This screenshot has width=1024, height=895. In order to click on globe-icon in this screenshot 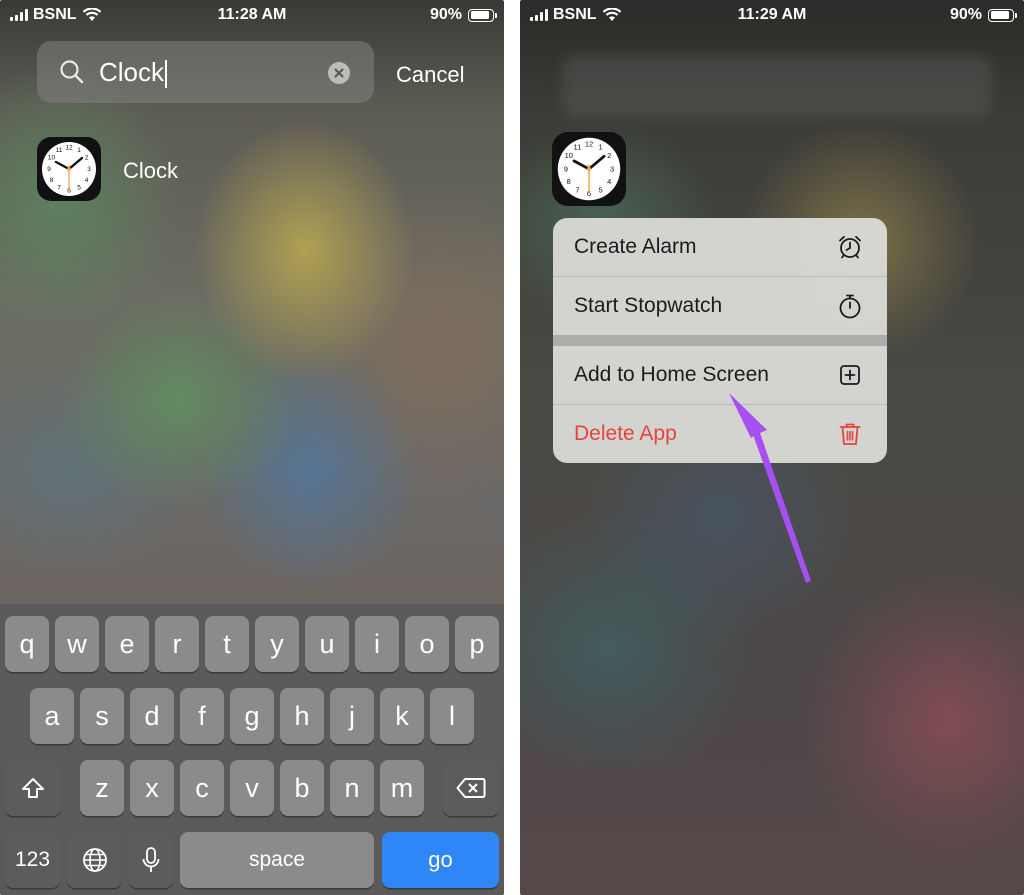, I will do `click(94, 860)`.